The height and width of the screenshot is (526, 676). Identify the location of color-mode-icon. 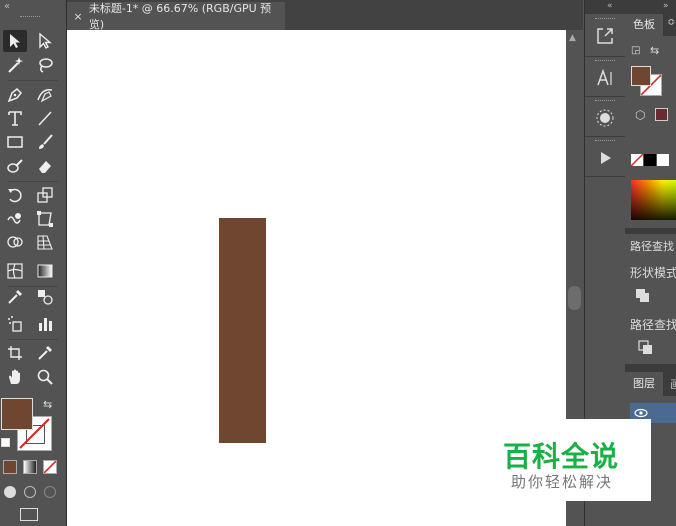
(10, 467).